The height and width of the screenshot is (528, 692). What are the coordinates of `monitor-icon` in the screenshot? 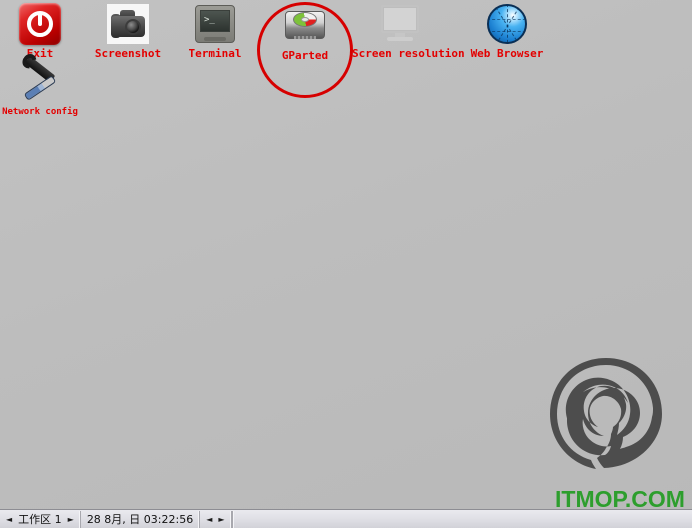 It's located at (400, 24).